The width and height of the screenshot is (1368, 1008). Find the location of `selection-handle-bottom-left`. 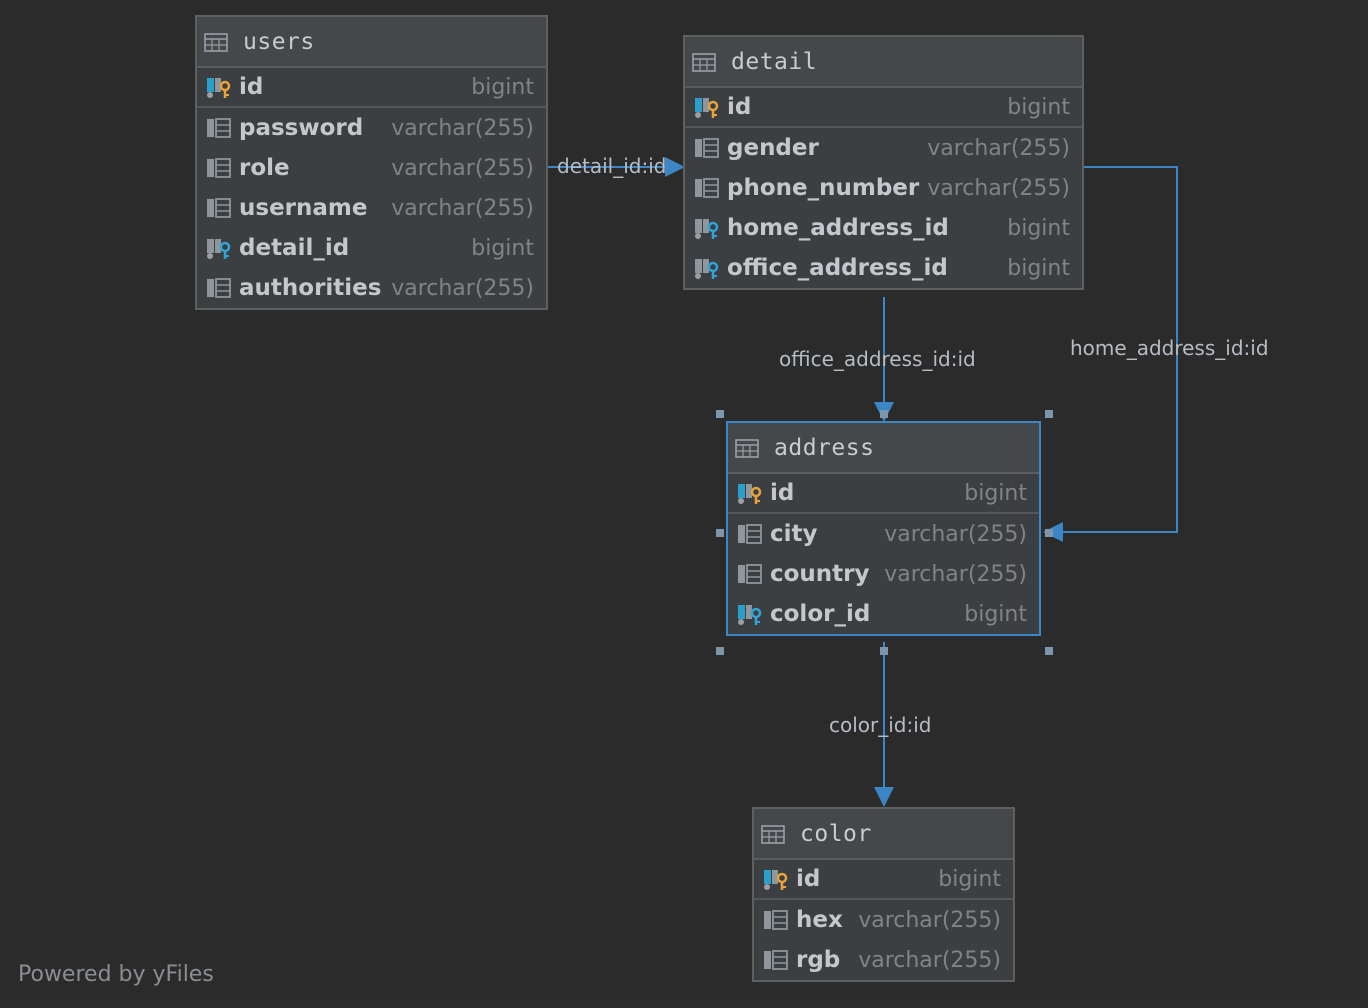

selection-handle-bottom-left is located at coordinates (720, 651).